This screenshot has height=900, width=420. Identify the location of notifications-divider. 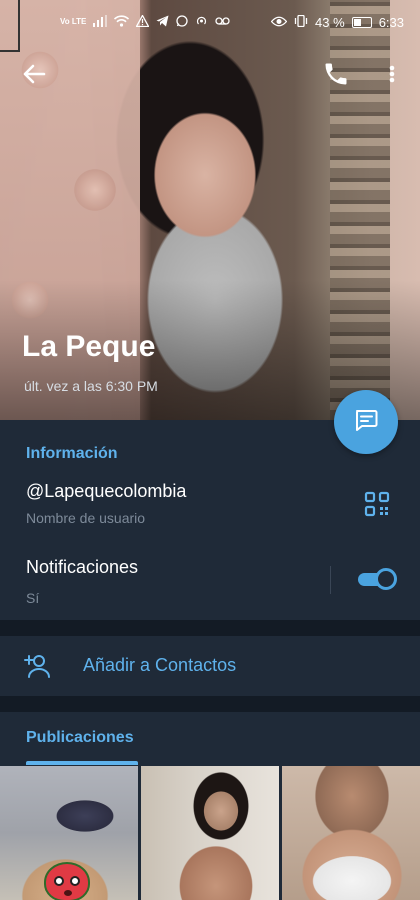
(330, 580).